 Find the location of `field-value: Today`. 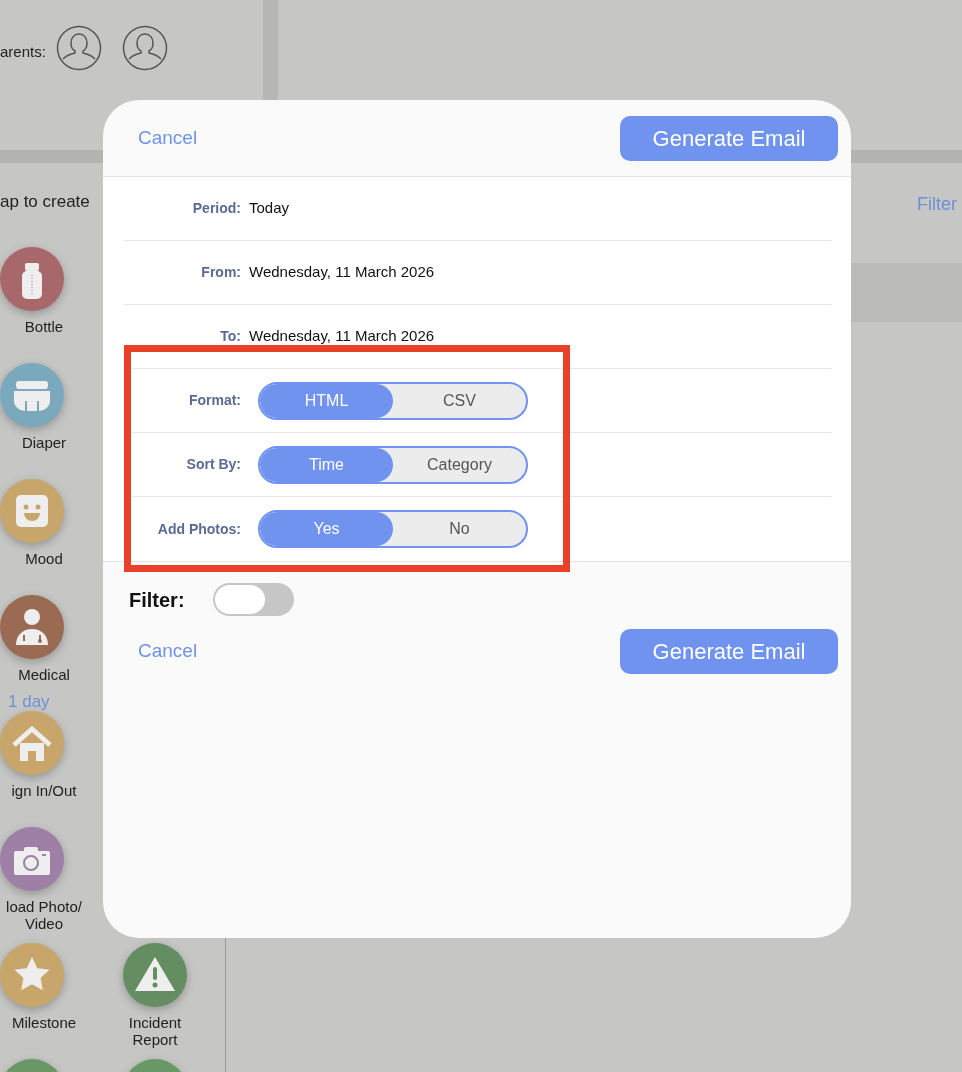

field-value: Today is located at coordinates (269, 208).